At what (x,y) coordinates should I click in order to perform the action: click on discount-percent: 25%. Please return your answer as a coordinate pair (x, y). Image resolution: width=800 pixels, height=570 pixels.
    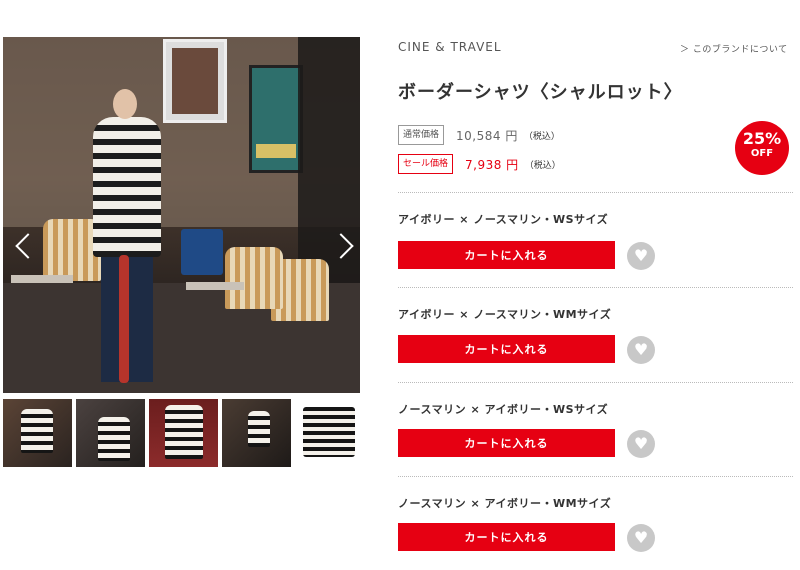
    Looking at the image, I should click on (762, 138).